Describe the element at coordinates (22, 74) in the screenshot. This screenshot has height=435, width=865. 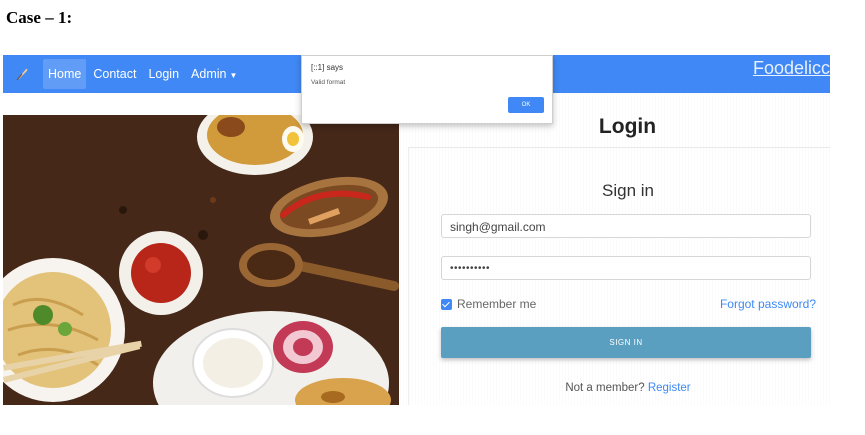
I see `feather-icon` at that location.